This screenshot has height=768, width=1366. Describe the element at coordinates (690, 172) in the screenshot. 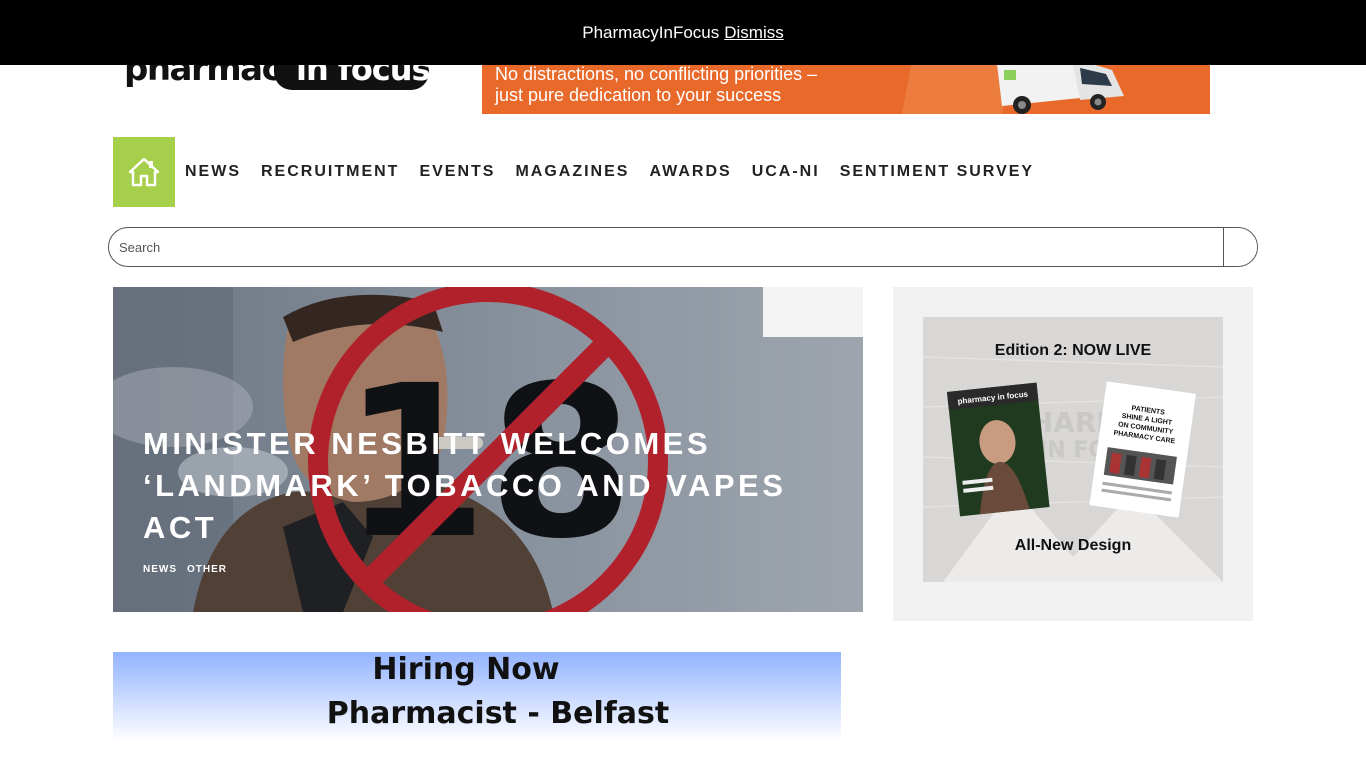

I see `nav-item-awards: AWARDS` at that location.